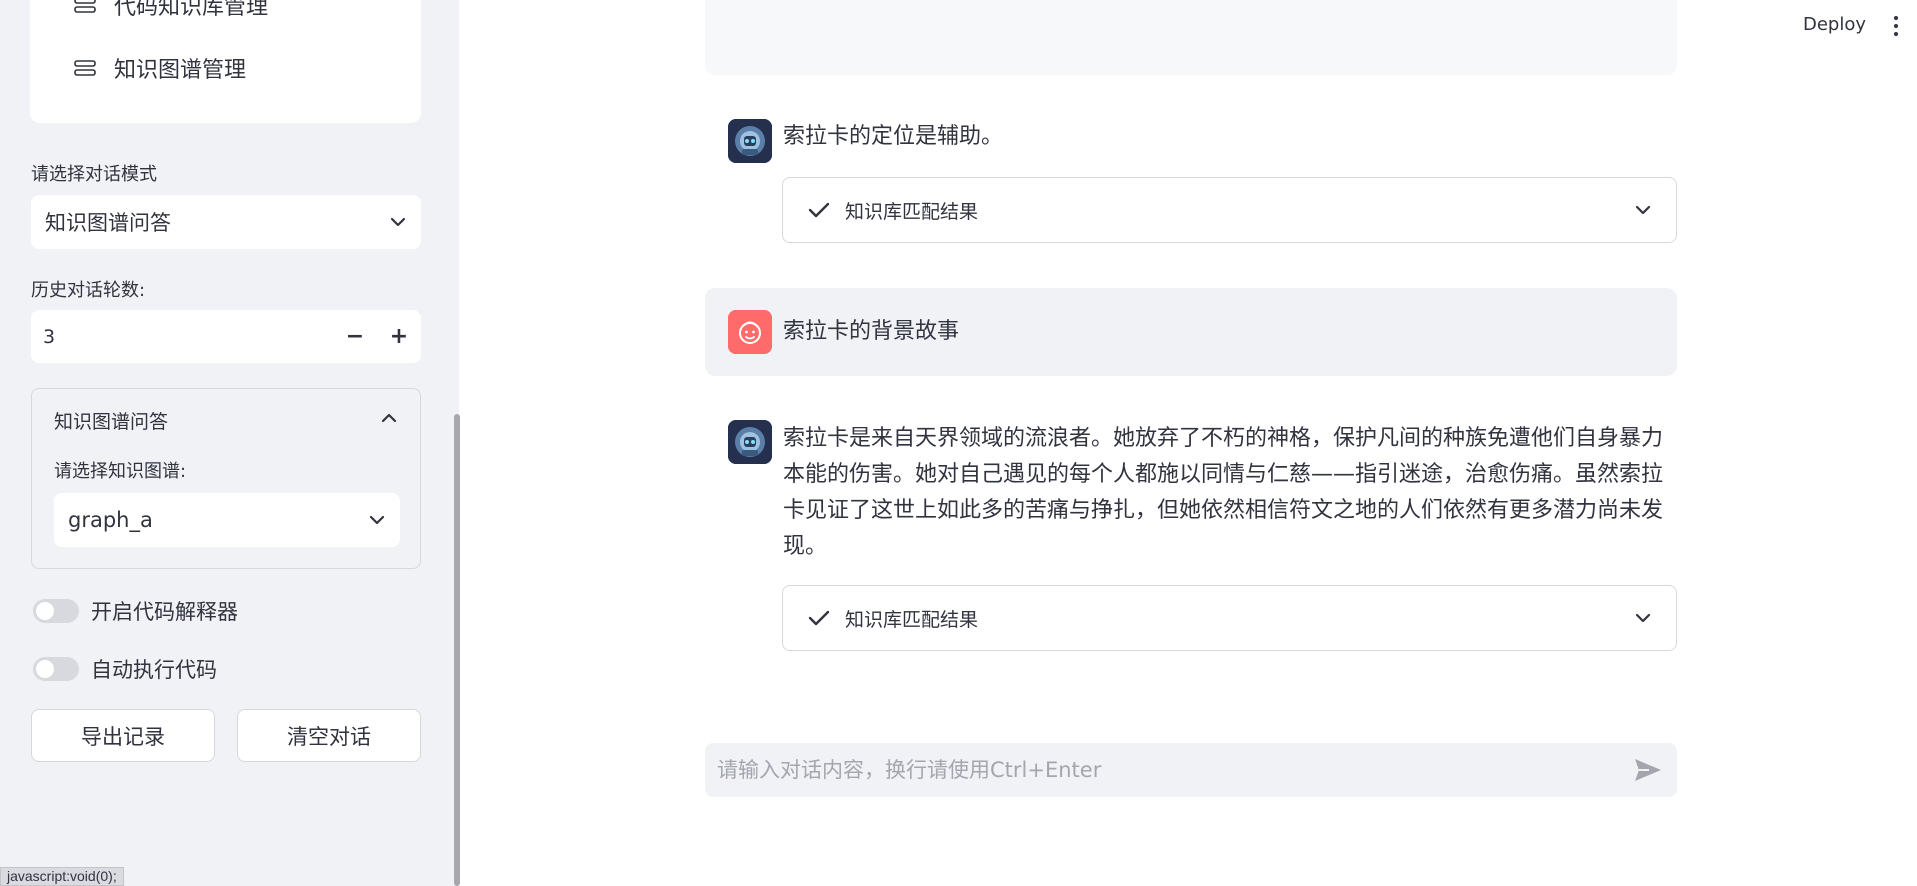  I want to click on kg-select: graph_a, so click(227, 520).